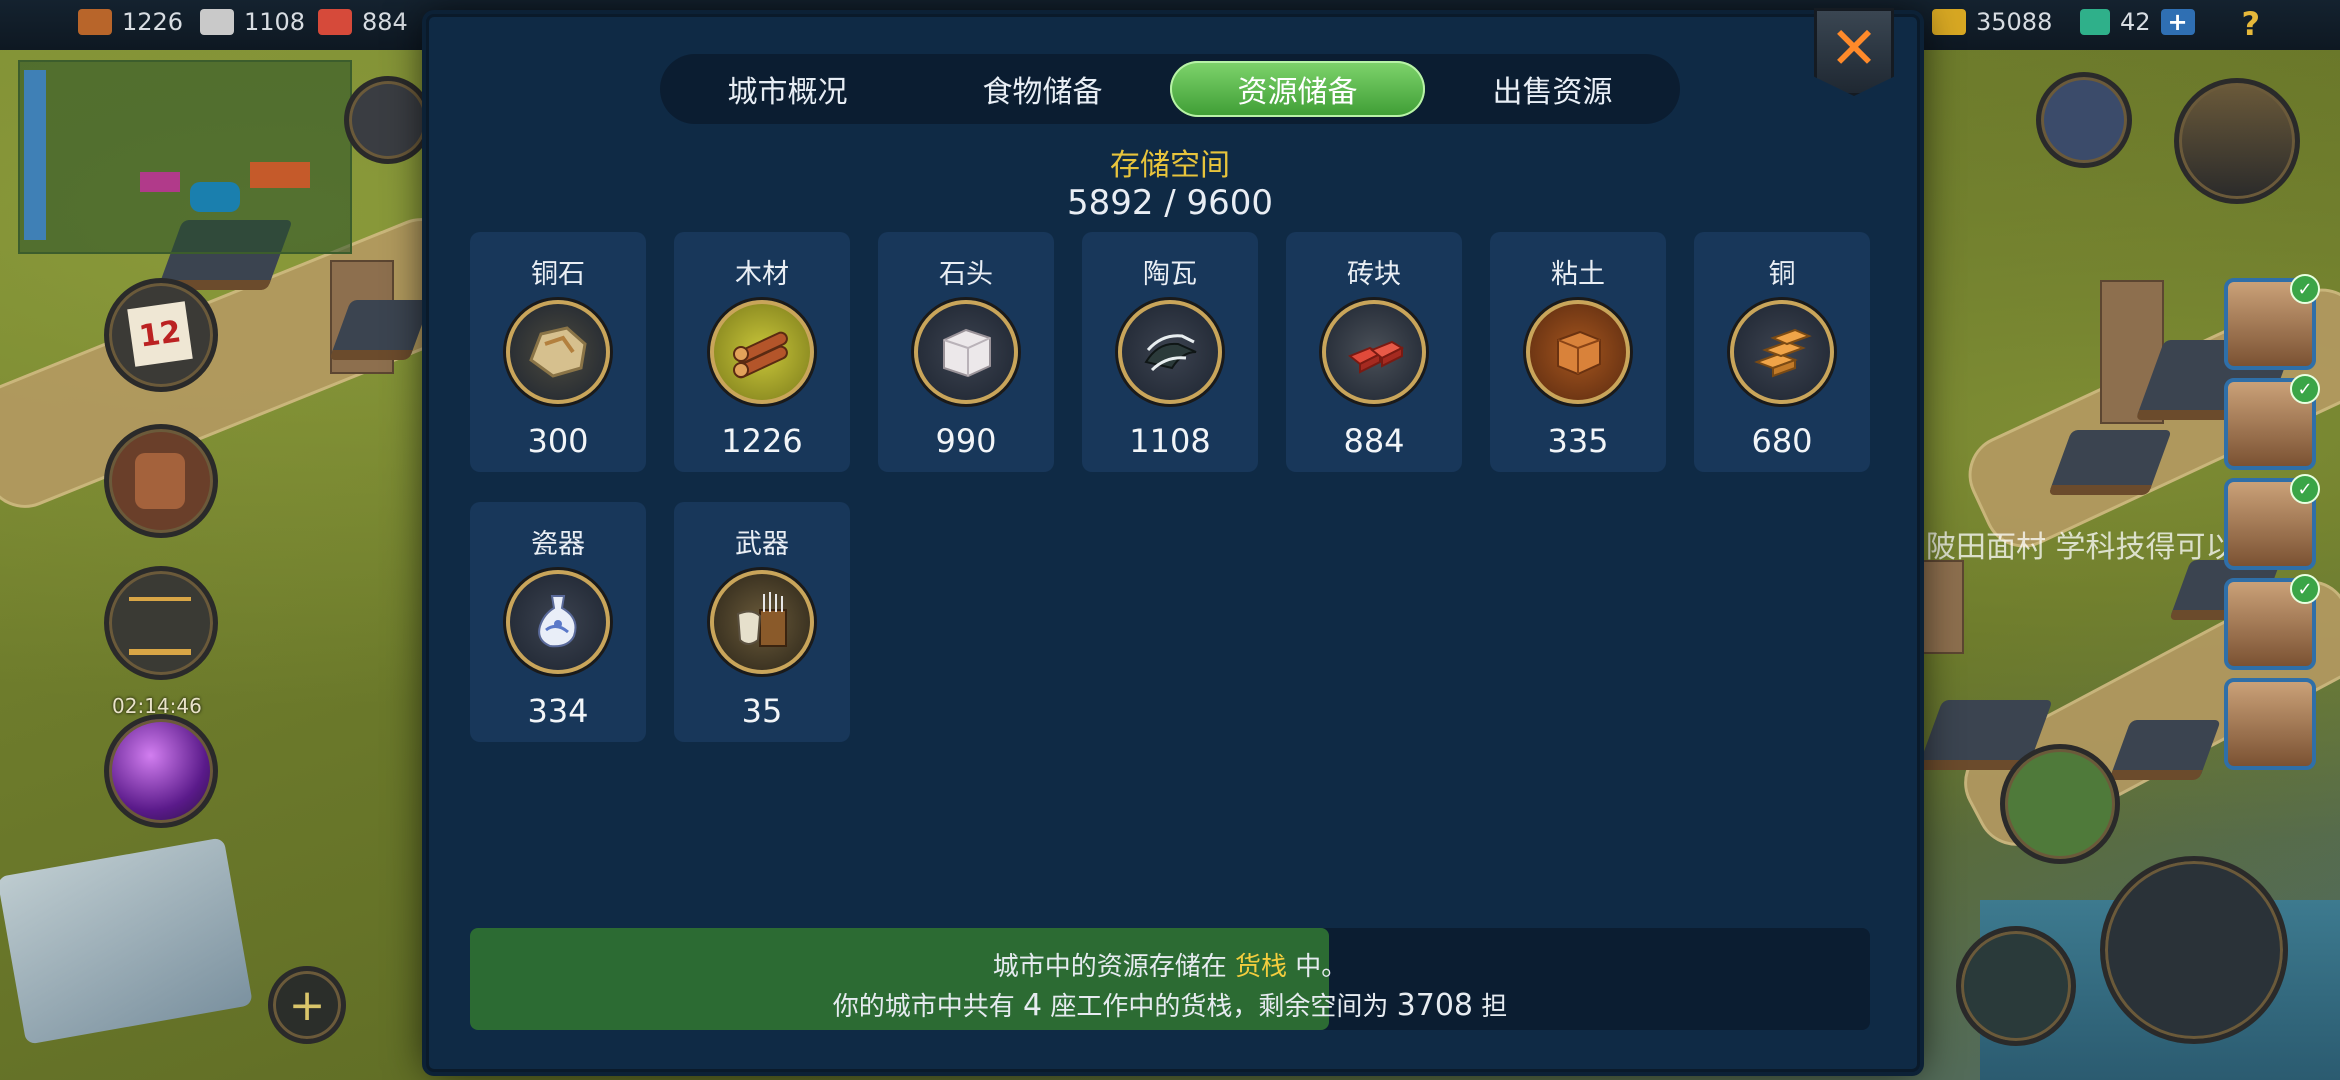  I want to click on trade-button, so click(161, 623).